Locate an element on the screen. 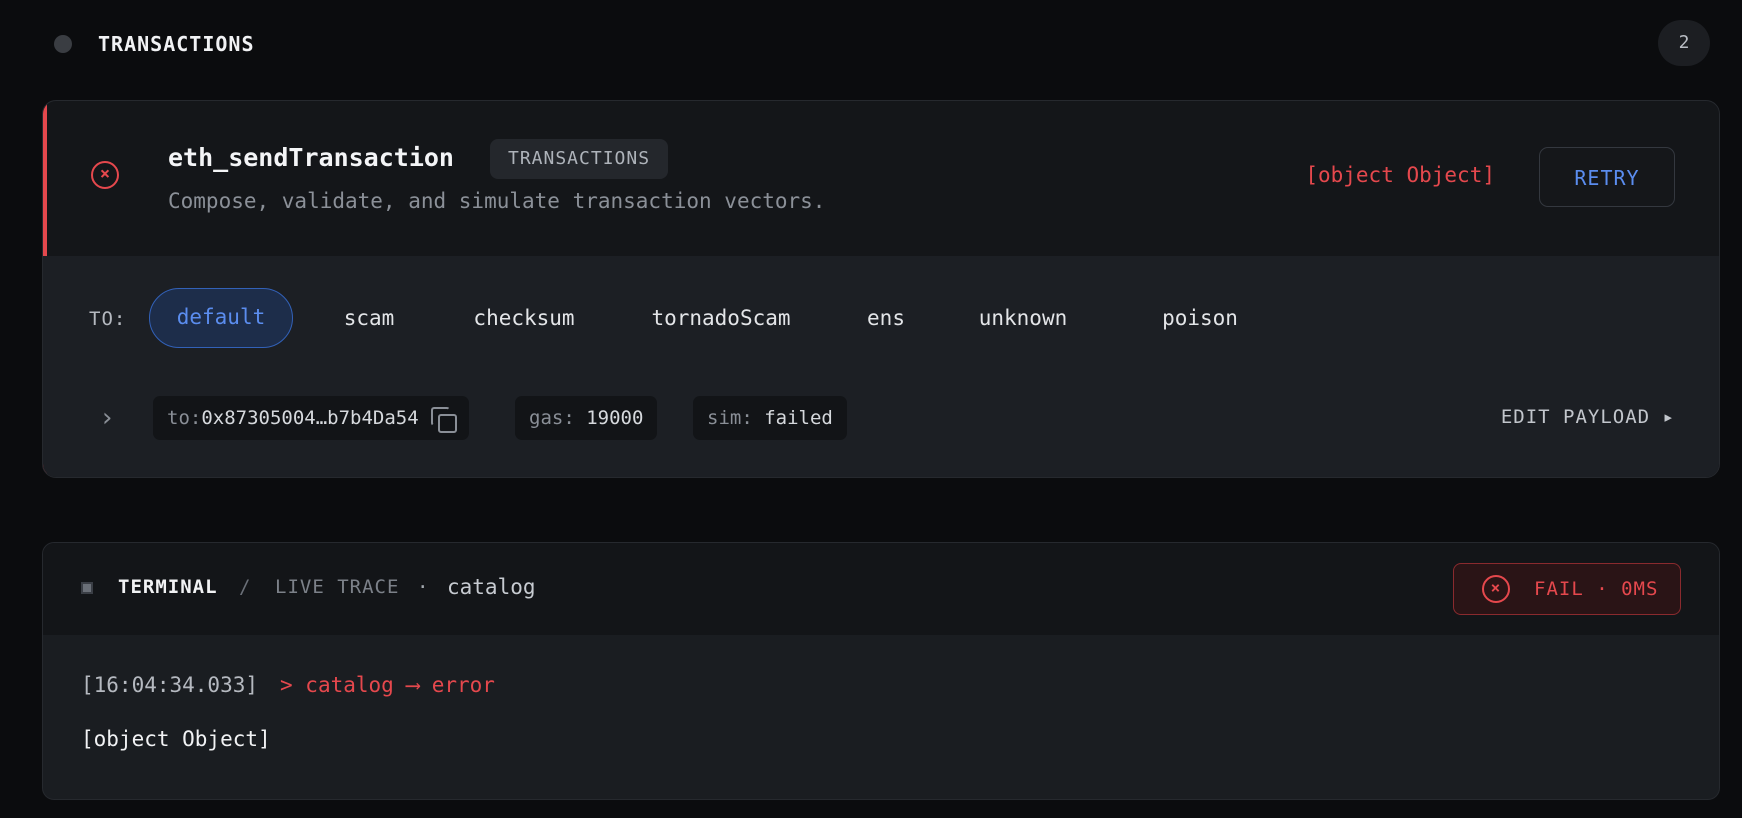  terminal-title: TERMINAL is located at coordinates (168, 587).